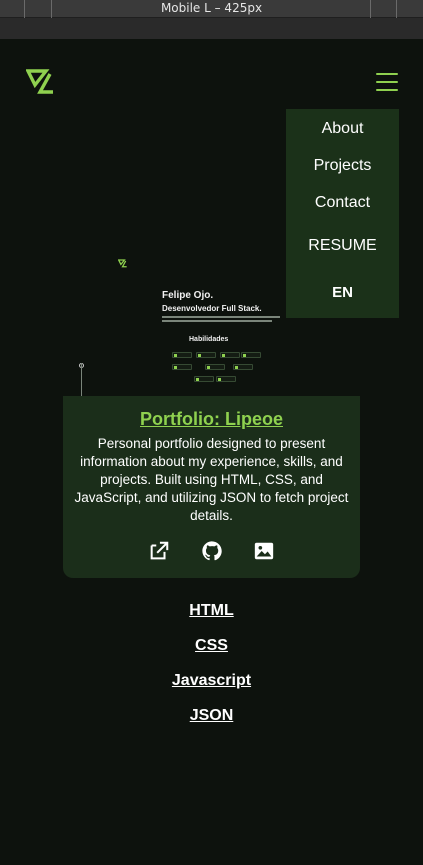 This screenshot has width=423, height=865. What do you see at coordinates (211, 611) in the screenshot?
I see `tech-tag-html: HTML` at bounding box center [211, 611].